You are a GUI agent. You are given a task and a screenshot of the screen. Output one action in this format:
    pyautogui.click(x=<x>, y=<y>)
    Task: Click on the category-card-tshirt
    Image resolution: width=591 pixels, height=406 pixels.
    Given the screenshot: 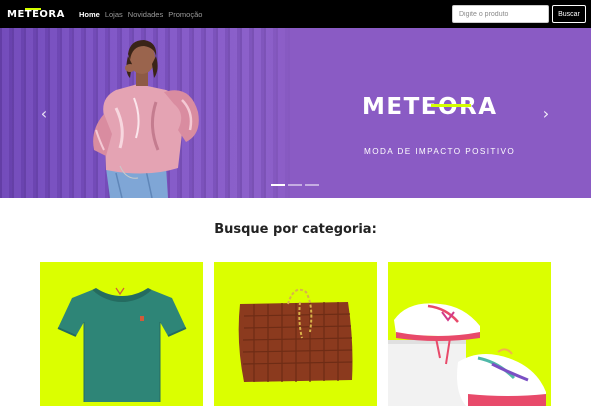 What is the action you would take?
    pyautogui.click(x=121, y=334)
    